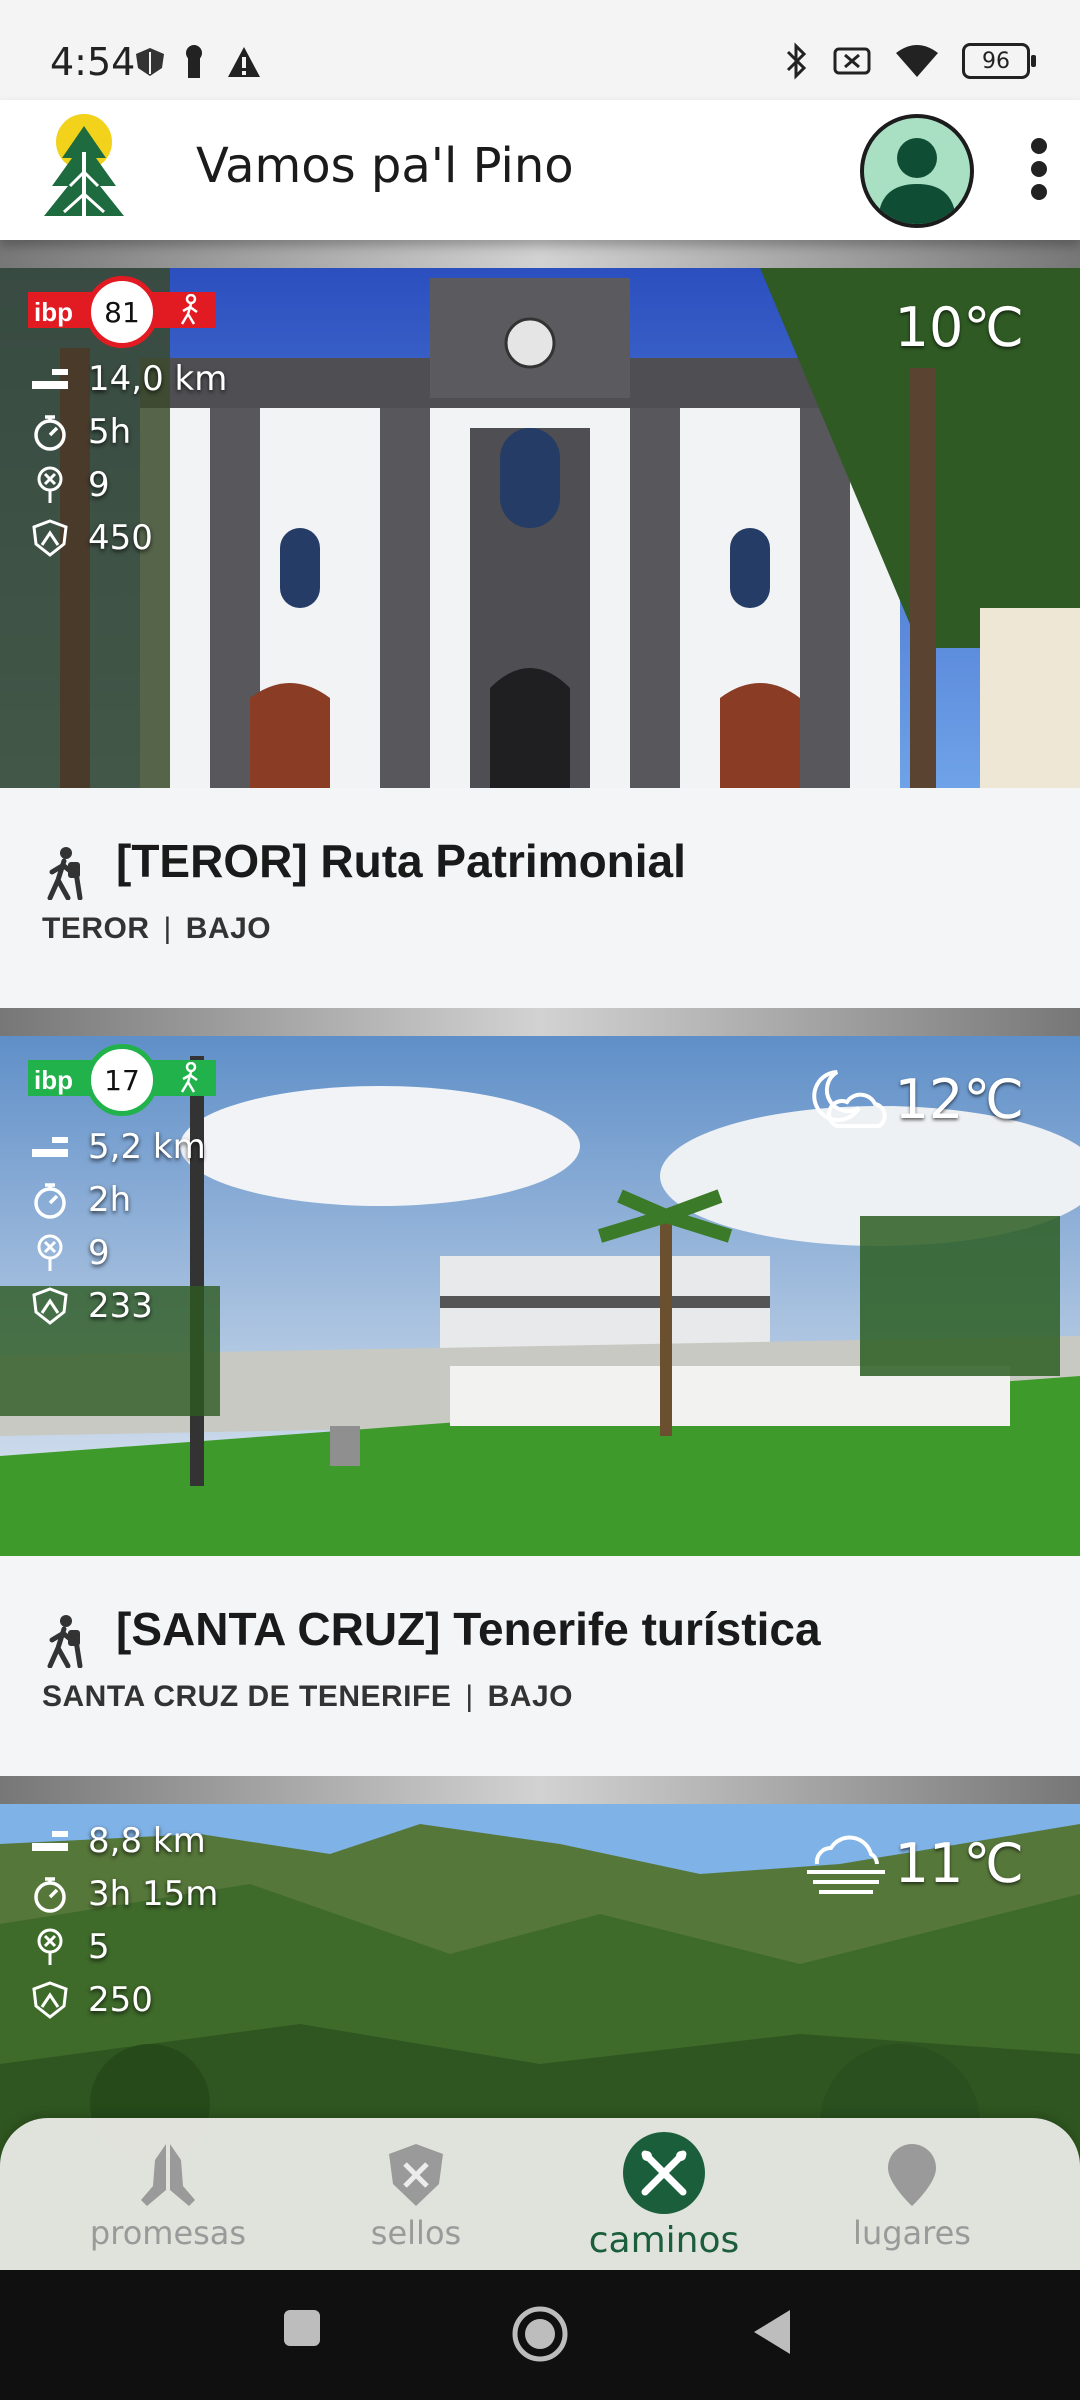 Image resolution: width=1080 pixels, height=2400 pixels. I want to click on keyhole-icon, so click(194, 61).